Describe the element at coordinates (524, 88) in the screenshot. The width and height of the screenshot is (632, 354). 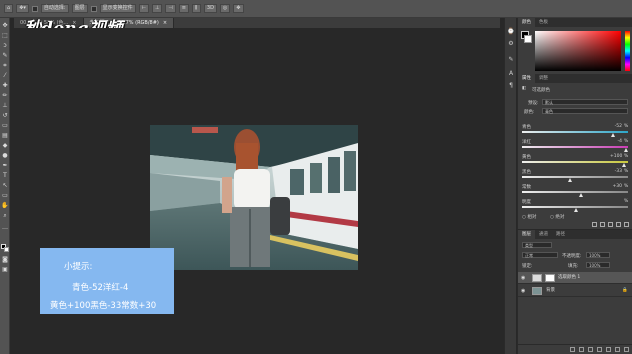
I see `selective-color-icon: ◧` at that location.